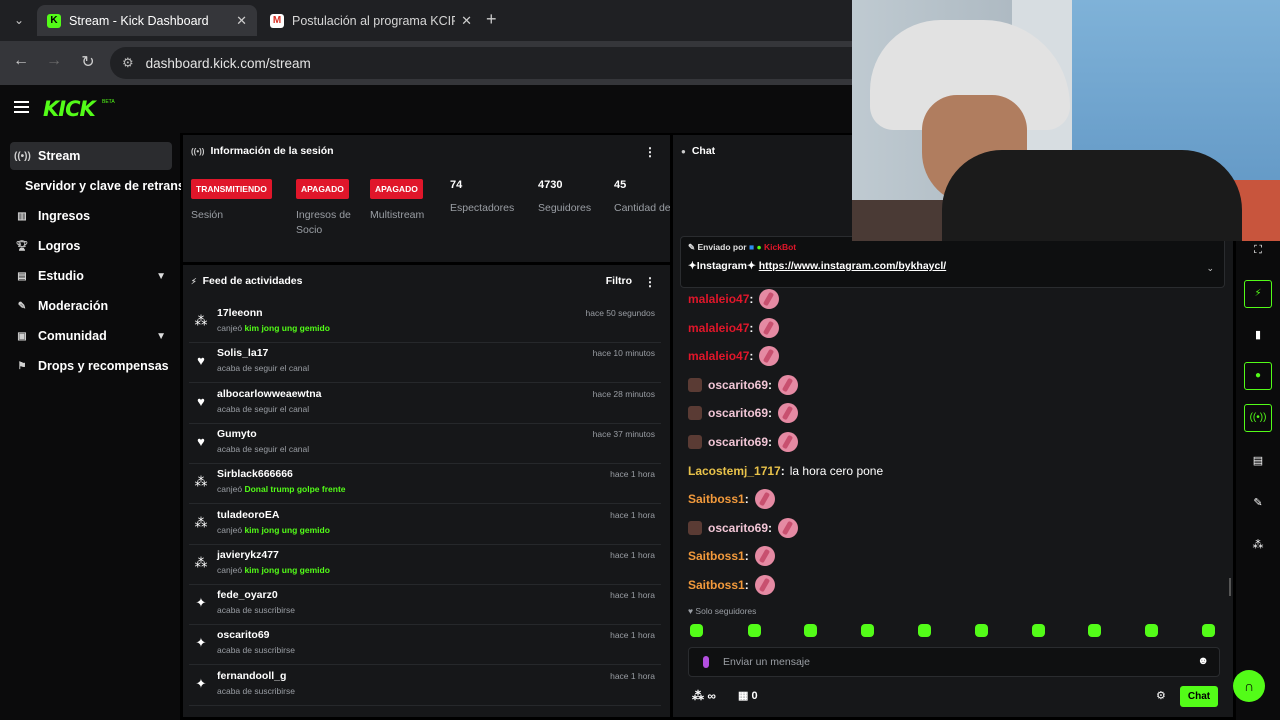 This screenshot has width=1280, height=720. Describe the element at coordinates (248, 515) in the screenshot. I see `feed-username: tuladeoroEA` at that location.